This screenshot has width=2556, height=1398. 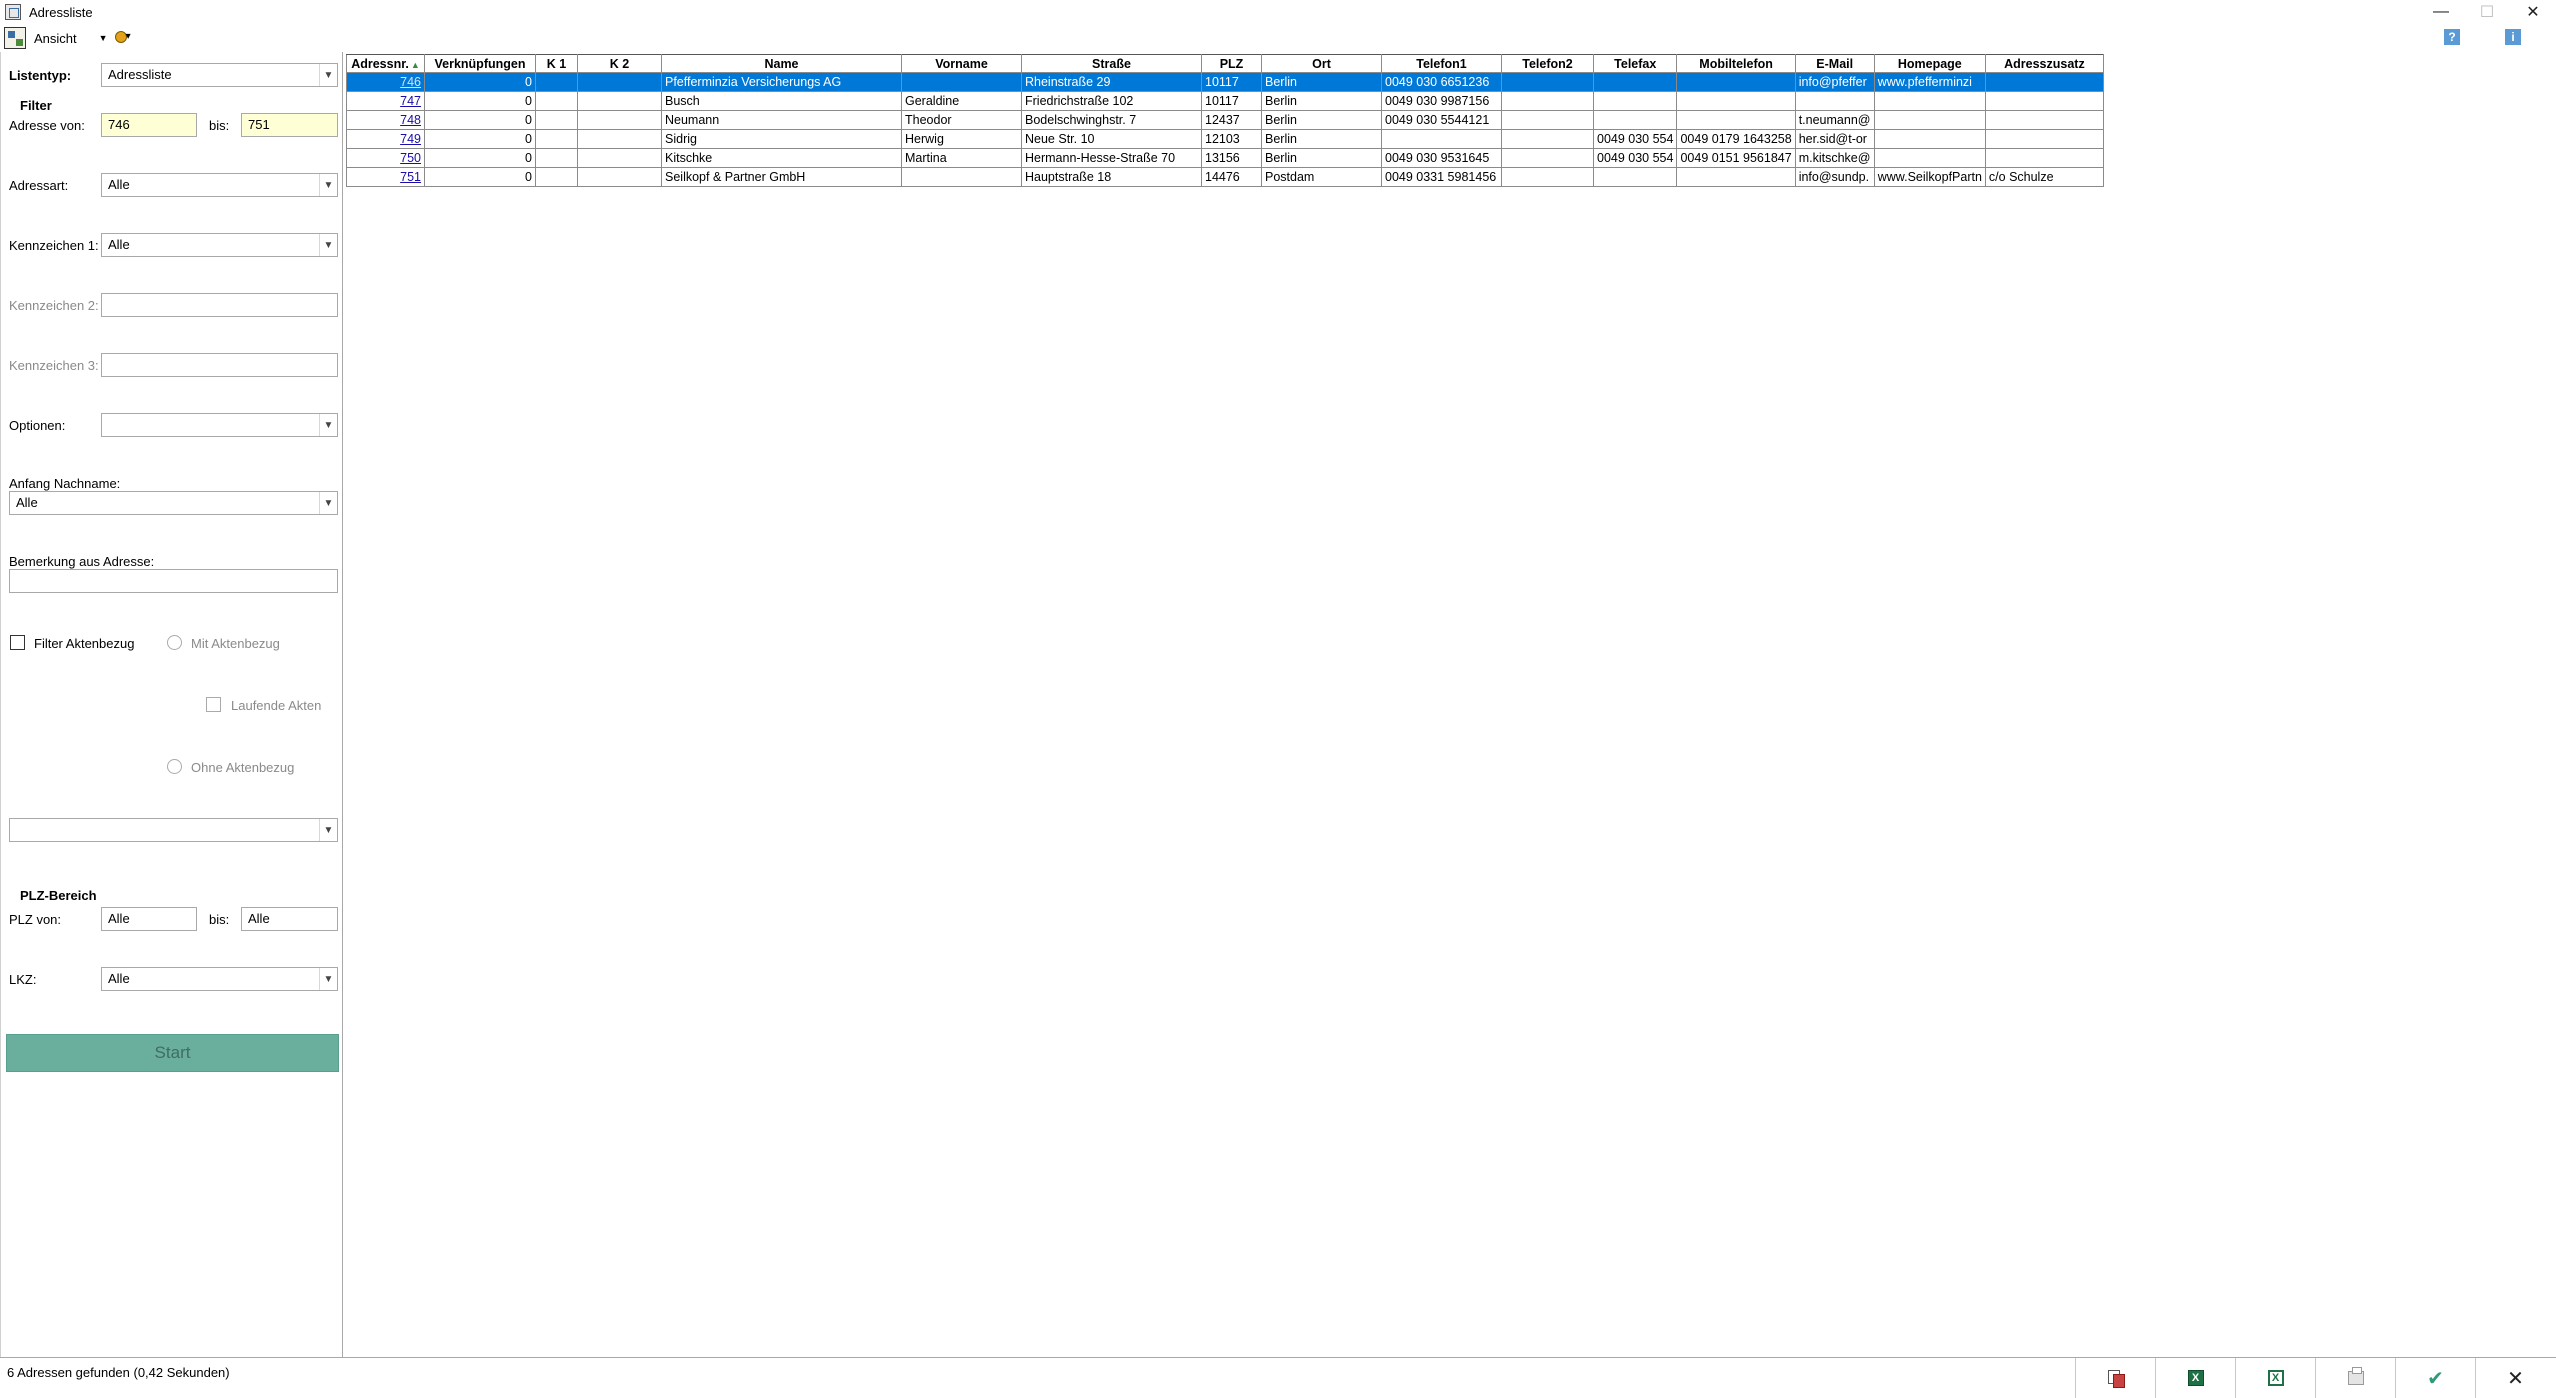 What do you see at coordinates (2195, 1378) in the screenshot?
I see `excel-export-button: X` at bounding box center [2195, 1378].